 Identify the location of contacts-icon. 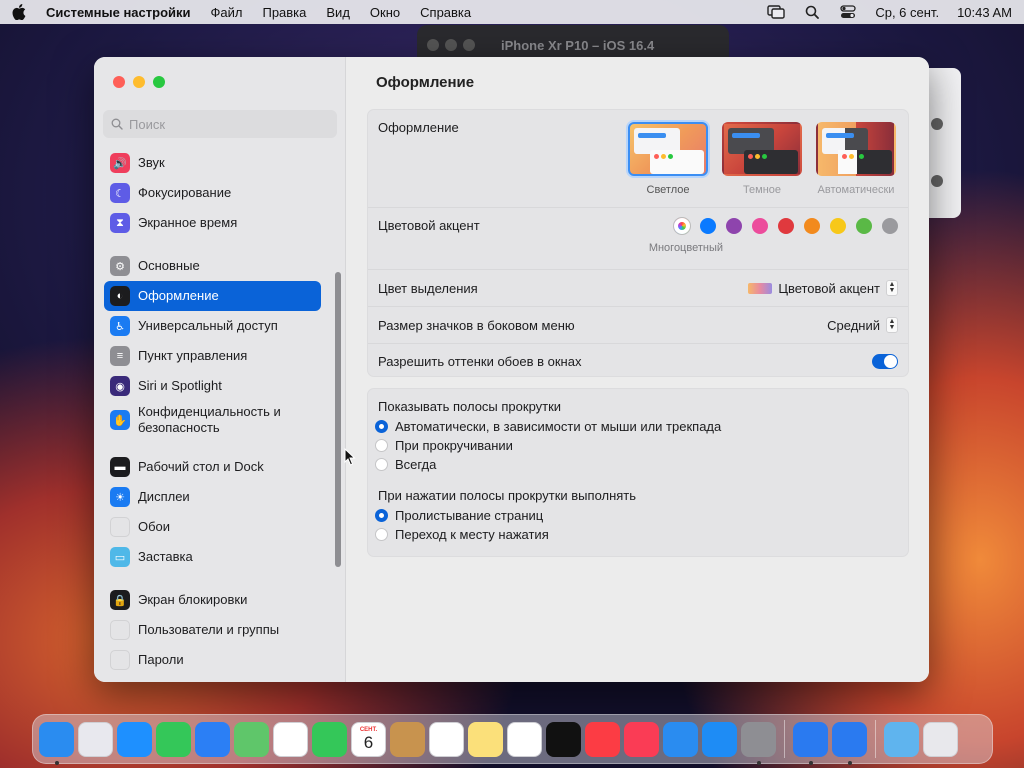
(407, 739).